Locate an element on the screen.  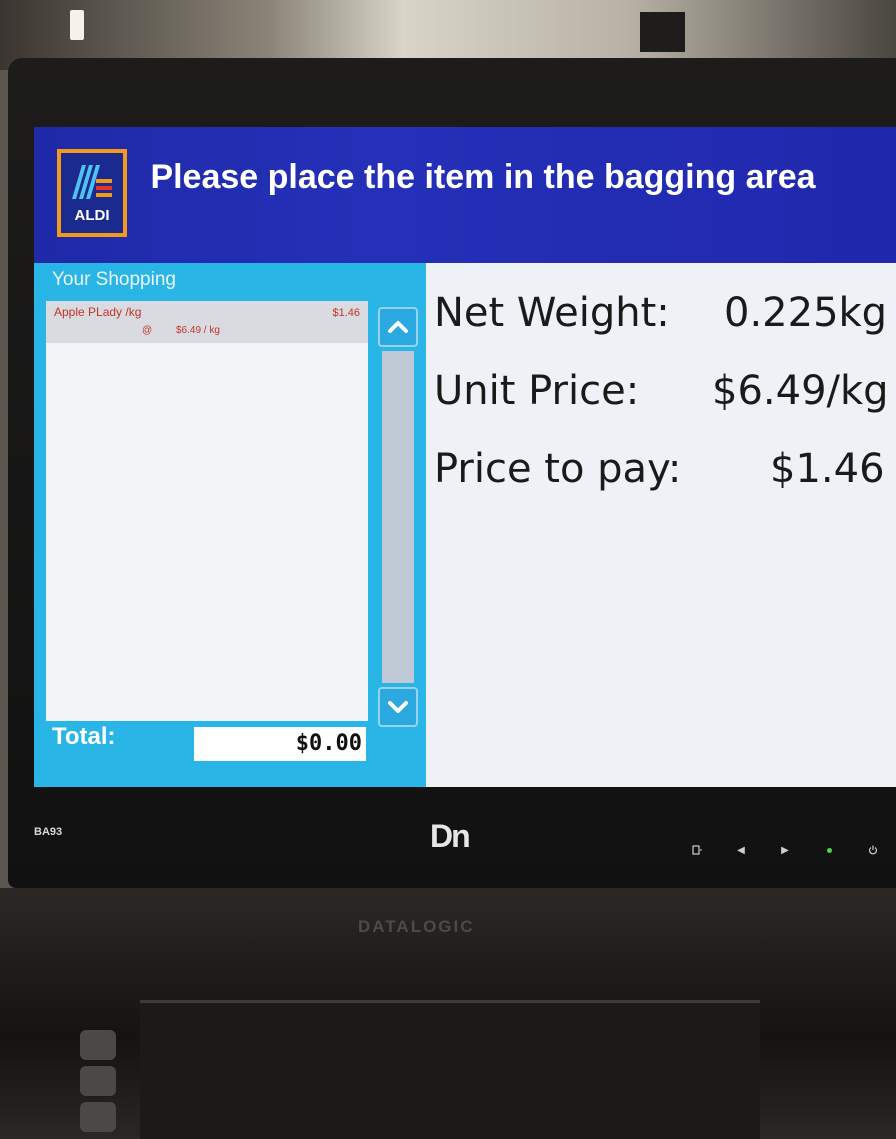
item-name: Apple PLady /kg is located at coordinates (98, 312).